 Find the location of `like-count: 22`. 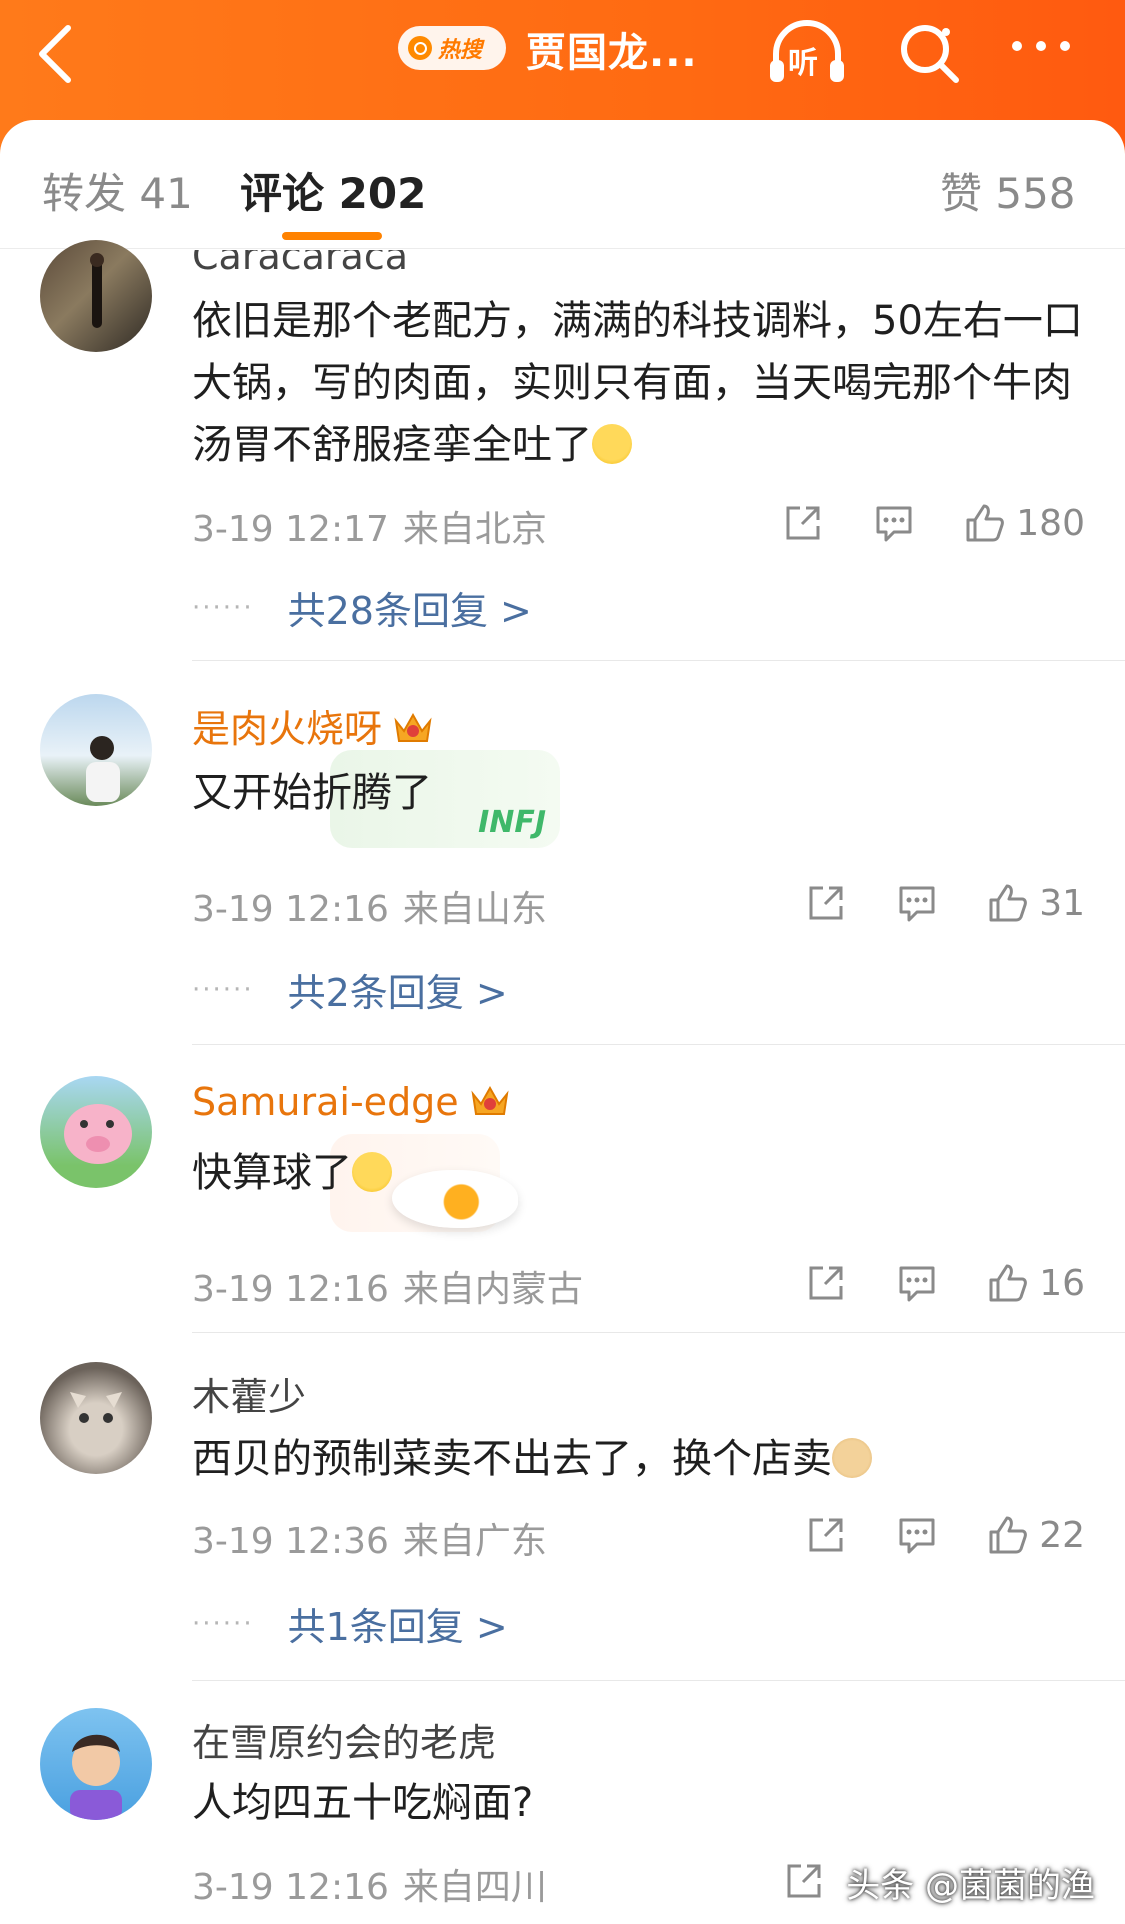

like-count: 22 is located at coordinates (1062, 1535).